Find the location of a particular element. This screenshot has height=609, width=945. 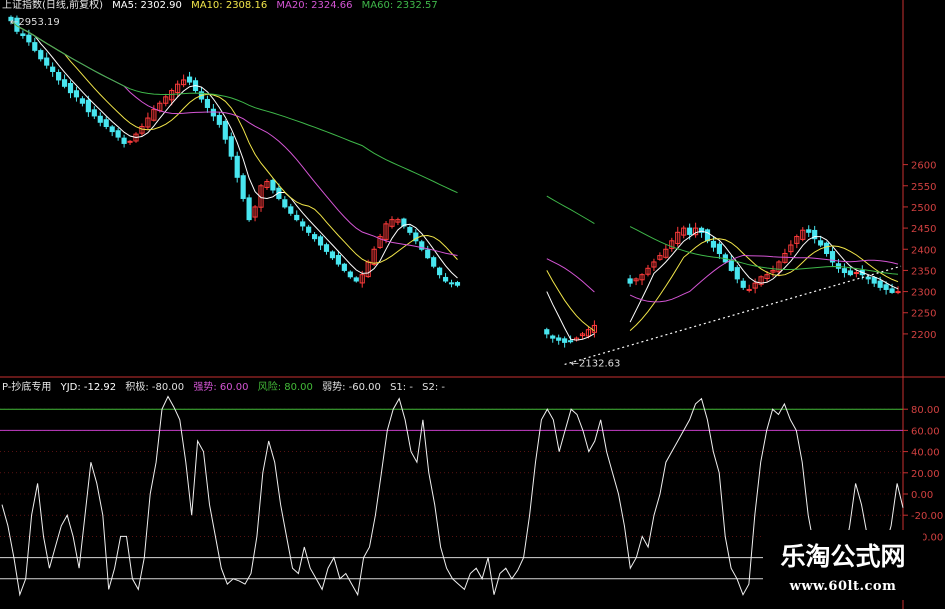

ma60-readout: MA60: 2332.57 is located at coordinates (399, 5).